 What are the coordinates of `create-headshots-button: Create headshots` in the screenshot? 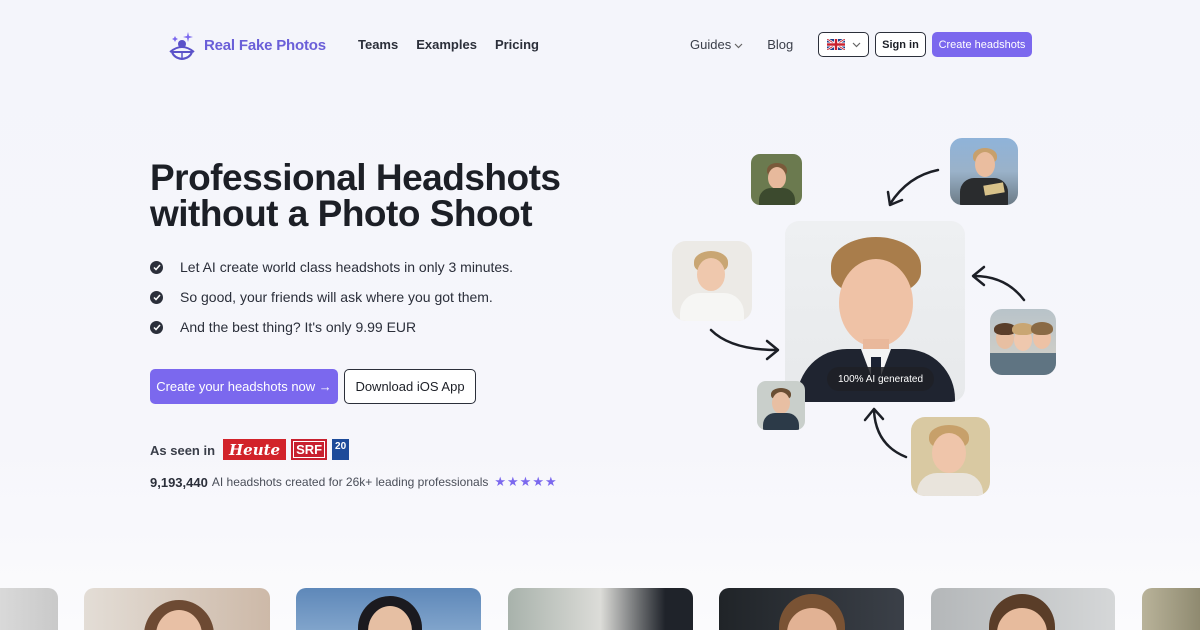 It's located at (982, 44).